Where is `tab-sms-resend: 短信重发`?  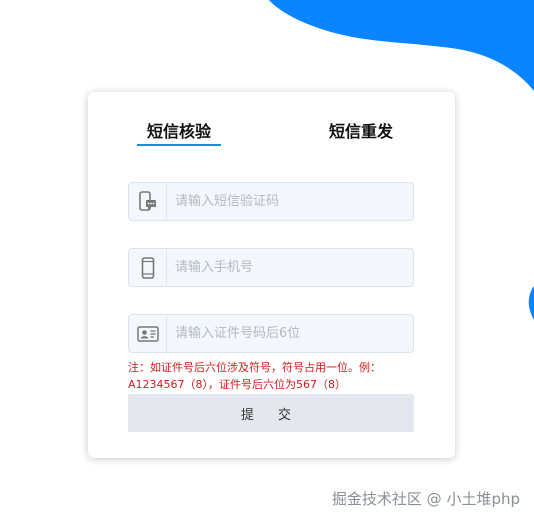
tab-sms-resend: 短信重发 is located at coordinates (361, 130).